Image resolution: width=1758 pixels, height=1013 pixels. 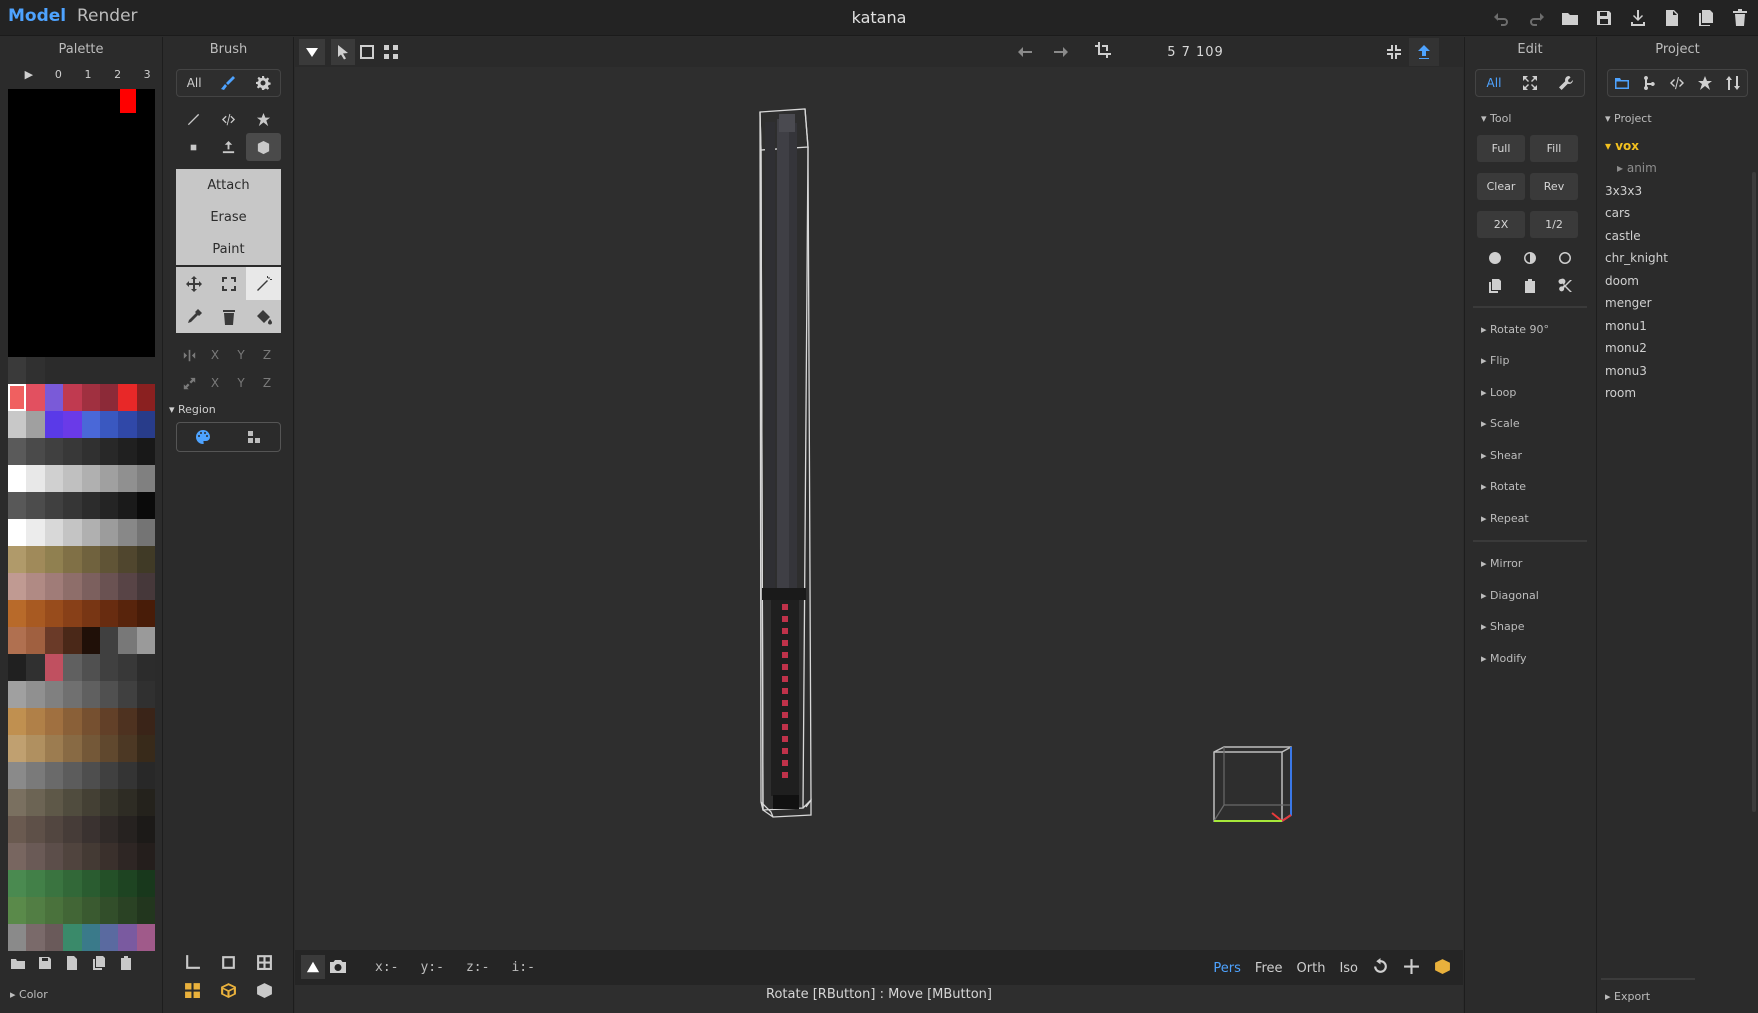 I want to click on palette-tab-1: 1, so click(x=88, y=74).